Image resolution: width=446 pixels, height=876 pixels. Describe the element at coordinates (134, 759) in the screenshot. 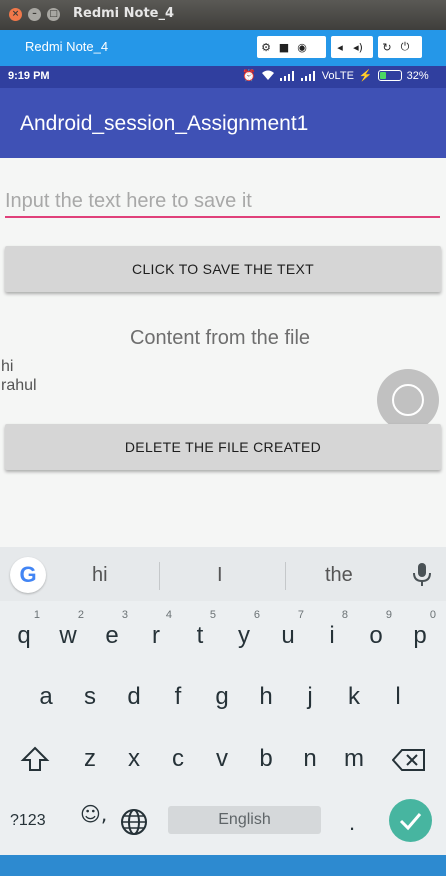

I see `key-x: x` at that location.